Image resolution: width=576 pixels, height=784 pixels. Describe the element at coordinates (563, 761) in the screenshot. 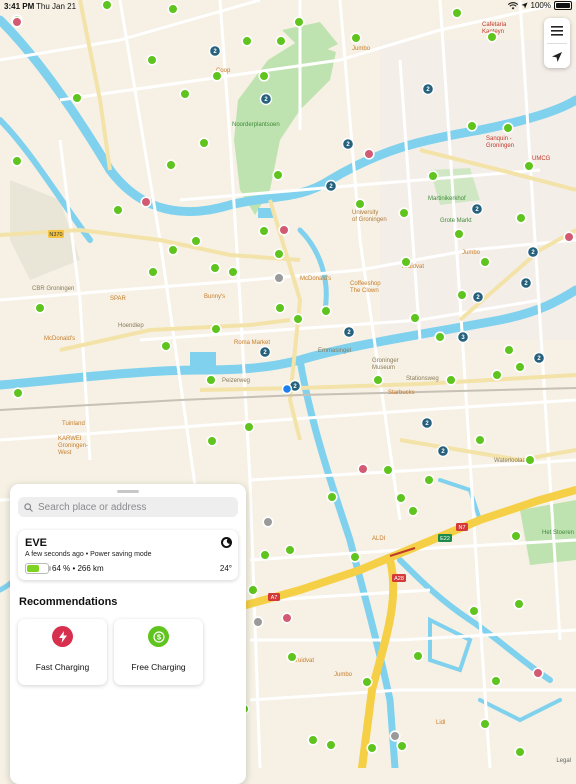

I see `legal-link: Legal` at that location.